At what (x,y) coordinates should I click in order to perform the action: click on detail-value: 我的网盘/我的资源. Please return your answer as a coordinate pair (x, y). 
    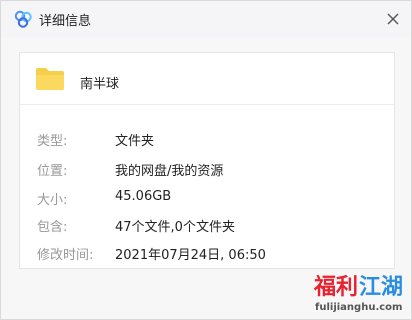
    Looking at the image, I should click on (169, 171).